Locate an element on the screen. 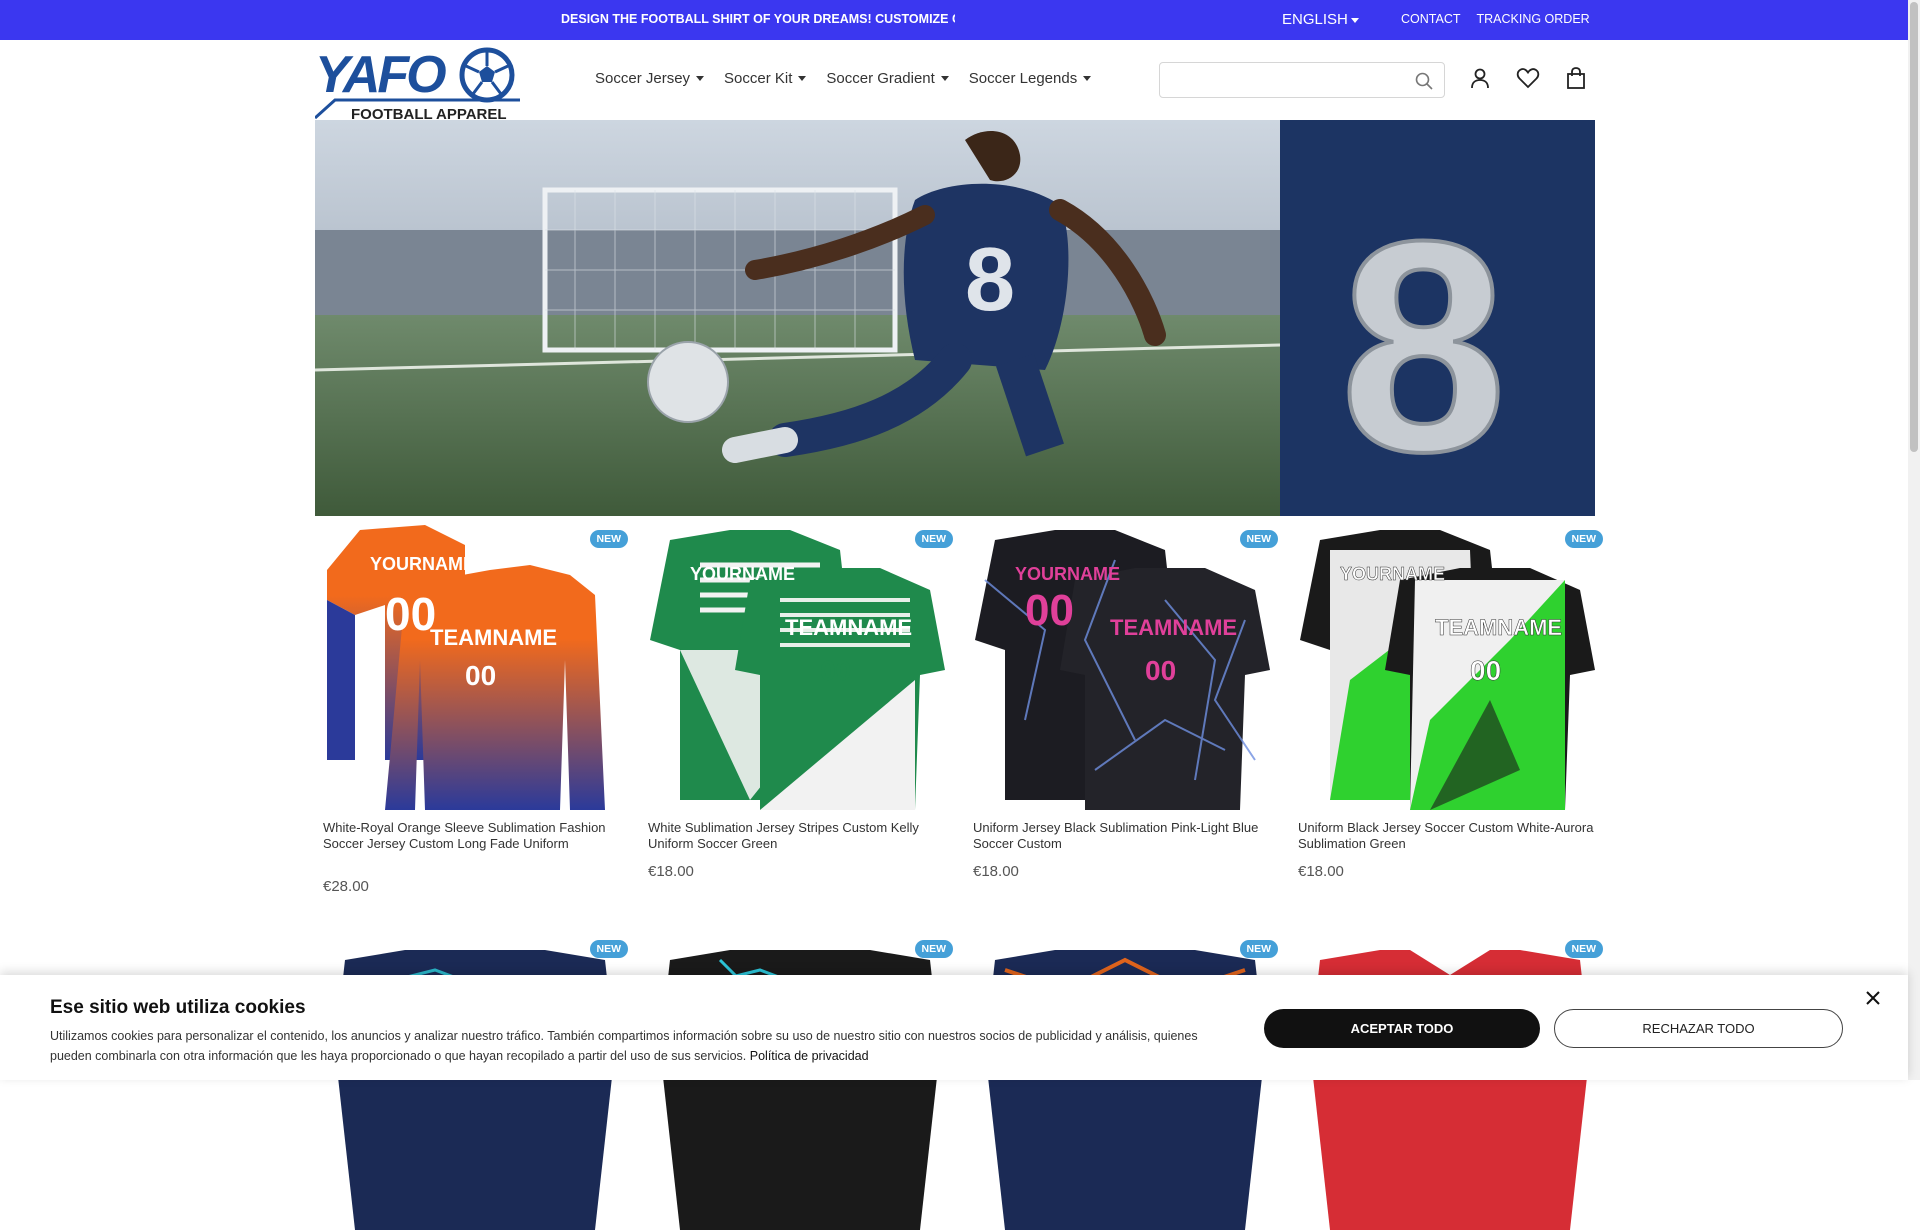 The height and width of the screenshot is (1230, 1920). search-icon is located at coordinates (1424, 81).